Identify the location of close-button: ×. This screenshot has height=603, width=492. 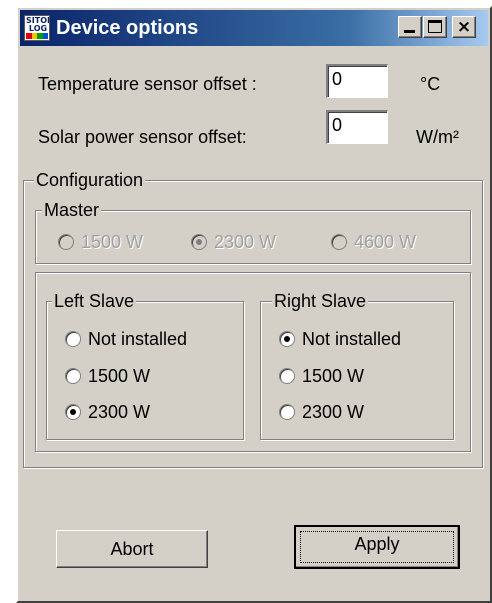
(464, 27).